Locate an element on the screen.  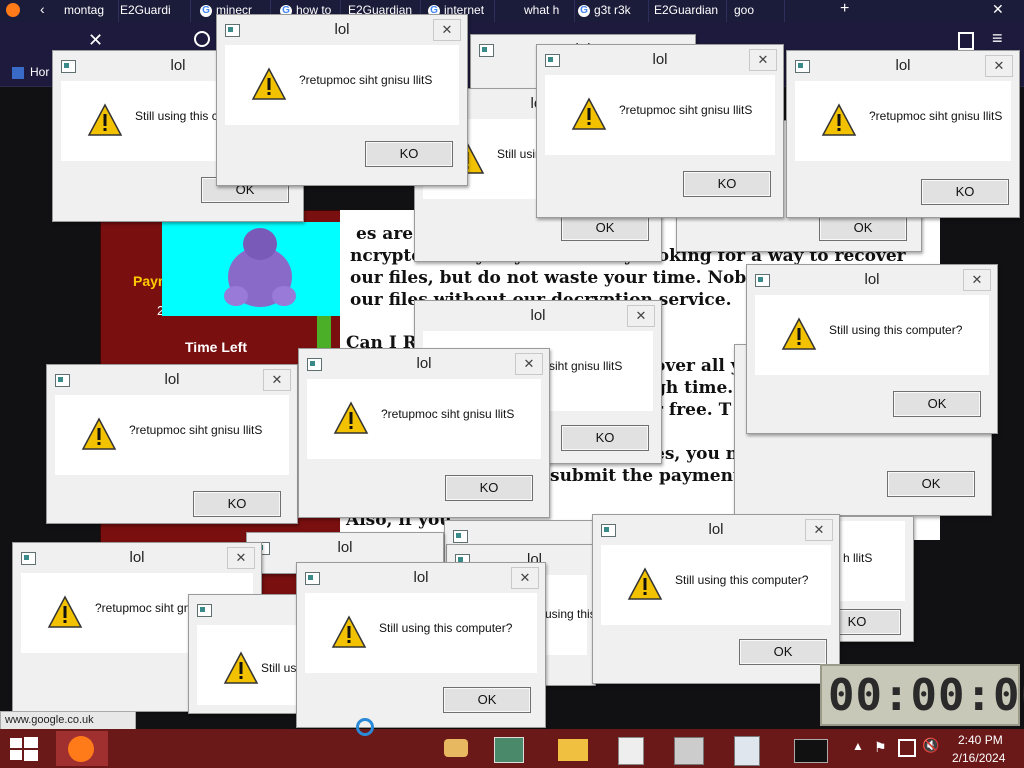
network-icon is located at coordinates (907, 748).